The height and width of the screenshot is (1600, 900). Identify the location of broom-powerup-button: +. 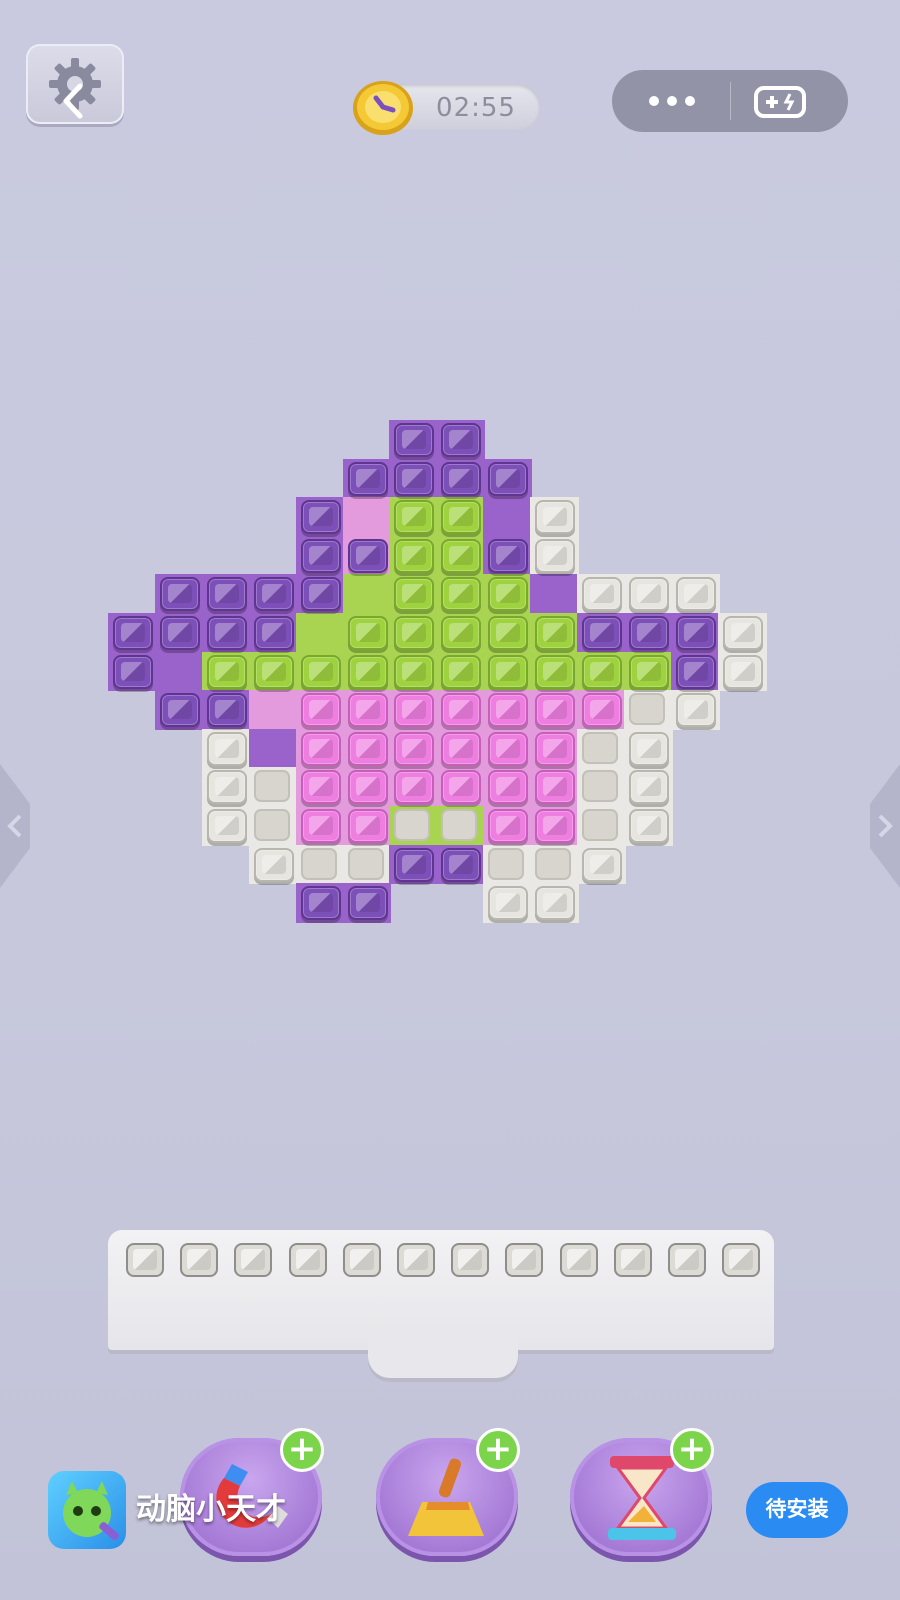
(448, 1492).